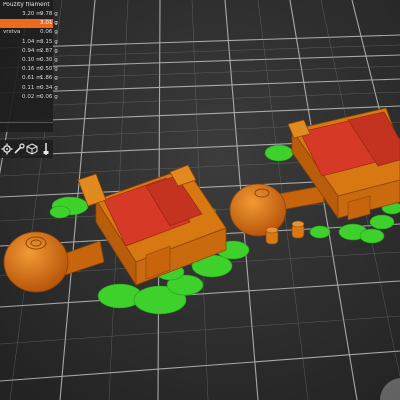 The width and height of the screenshot is (400, 400). I want to click on legend-row-length: 0.16 m, so click(32, 69).